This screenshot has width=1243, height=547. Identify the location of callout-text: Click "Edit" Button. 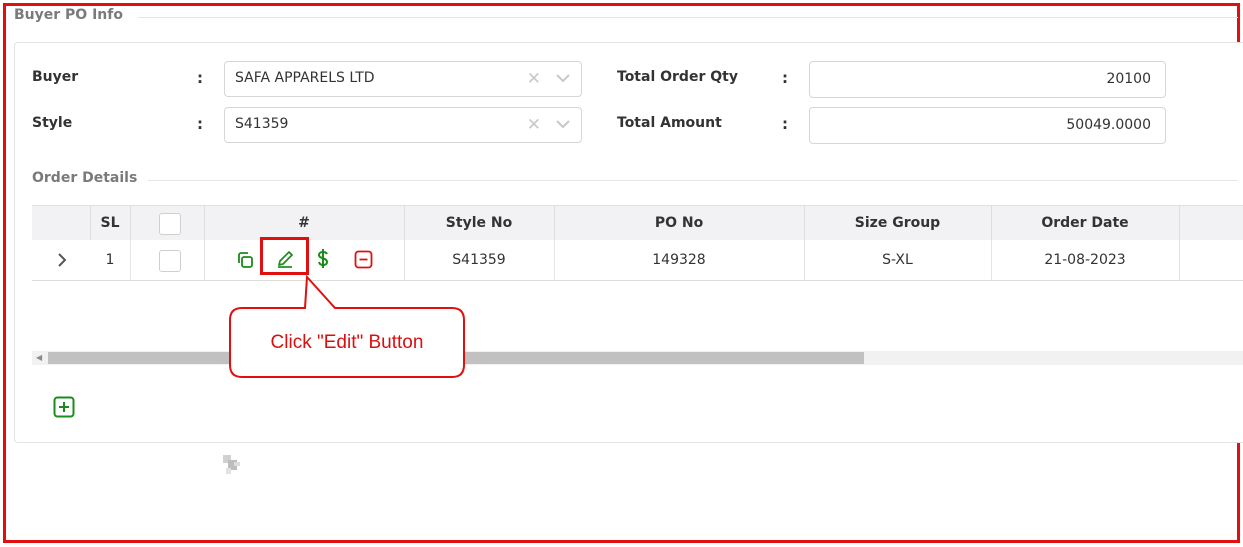
(347, 342).